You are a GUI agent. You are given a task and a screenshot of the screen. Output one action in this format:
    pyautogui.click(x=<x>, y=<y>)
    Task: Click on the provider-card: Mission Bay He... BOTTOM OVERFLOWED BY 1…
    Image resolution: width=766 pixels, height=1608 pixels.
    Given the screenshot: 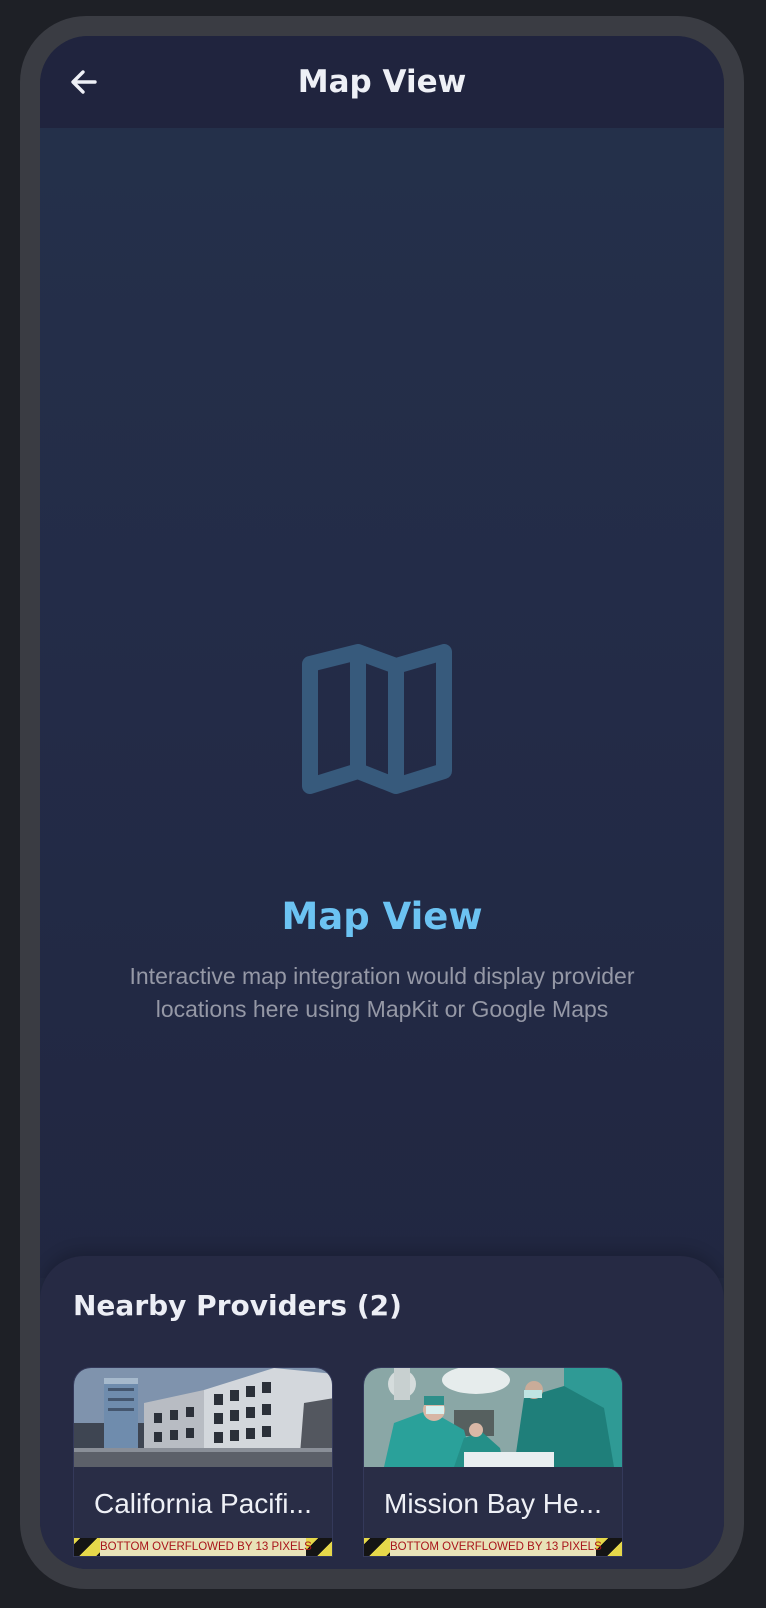 What is the action you would take?
    pyautogui.click(x=493, y=1462)
    